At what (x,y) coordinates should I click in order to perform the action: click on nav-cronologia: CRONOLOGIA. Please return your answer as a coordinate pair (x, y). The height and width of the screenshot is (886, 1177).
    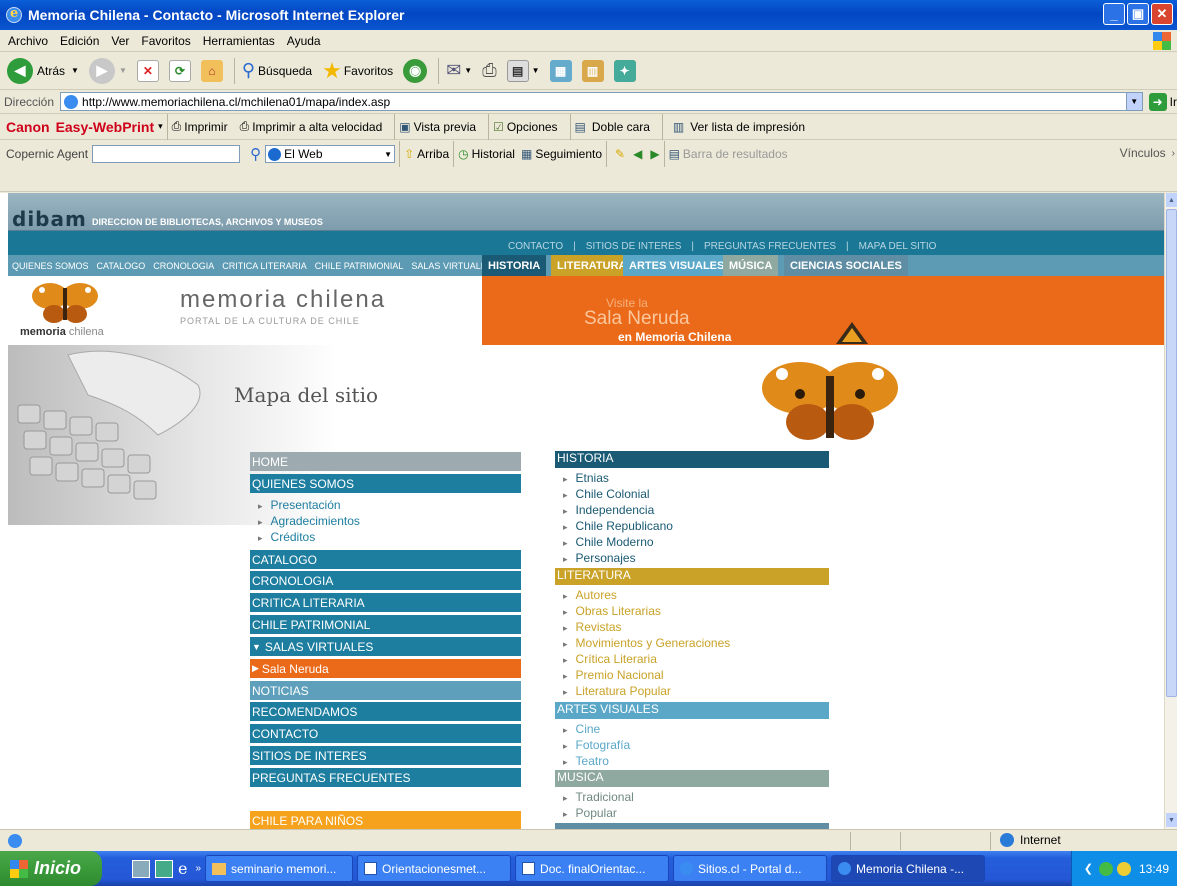
    Looking at the image, I should click on (183, 266).